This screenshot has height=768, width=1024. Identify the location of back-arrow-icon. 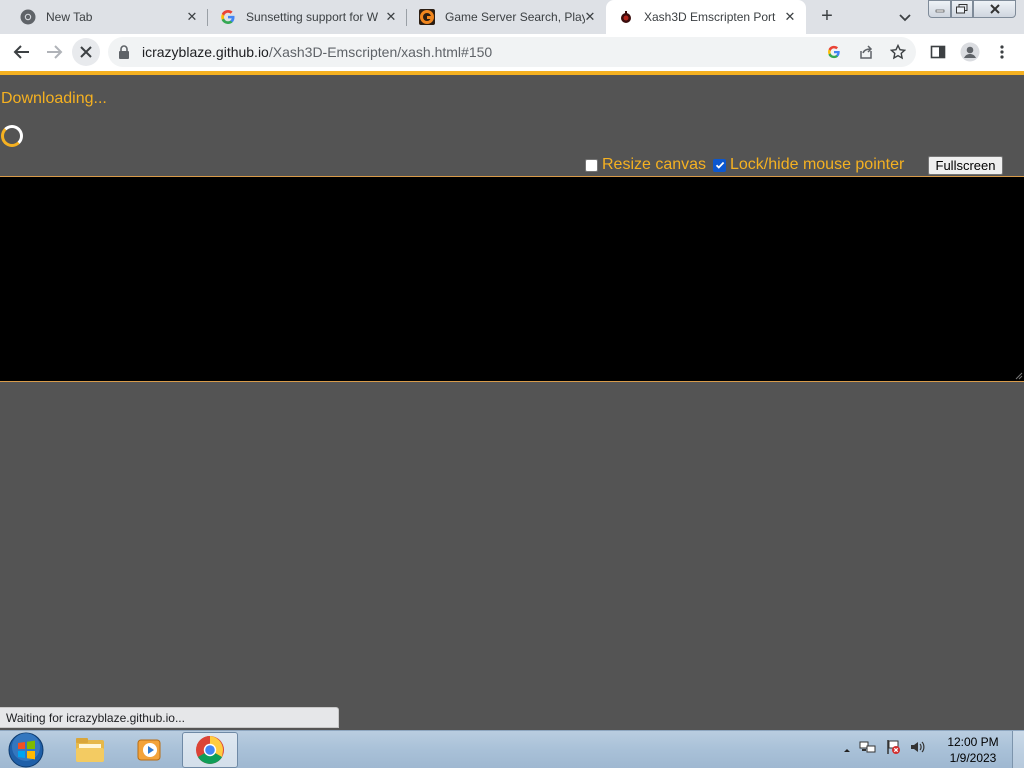
(21, 52).